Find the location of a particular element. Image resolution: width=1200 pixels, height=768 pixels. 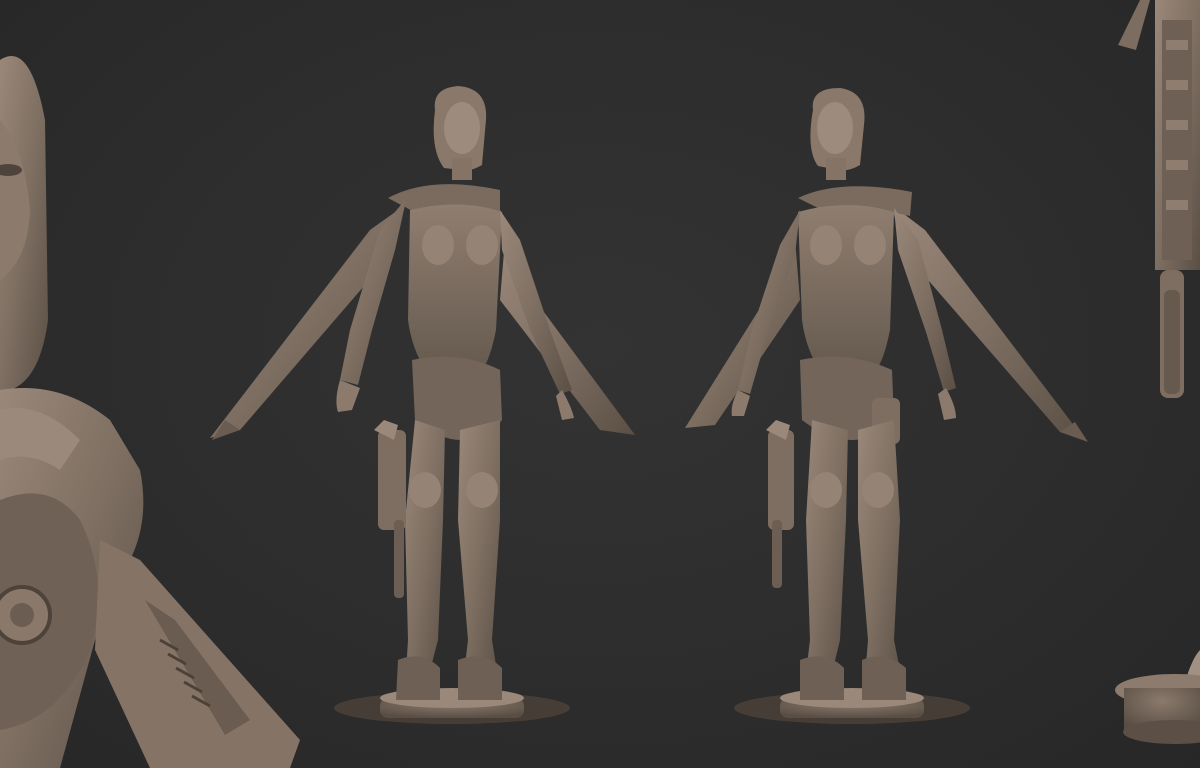

closeup-right-panel is located at coordinates (1157, 372).